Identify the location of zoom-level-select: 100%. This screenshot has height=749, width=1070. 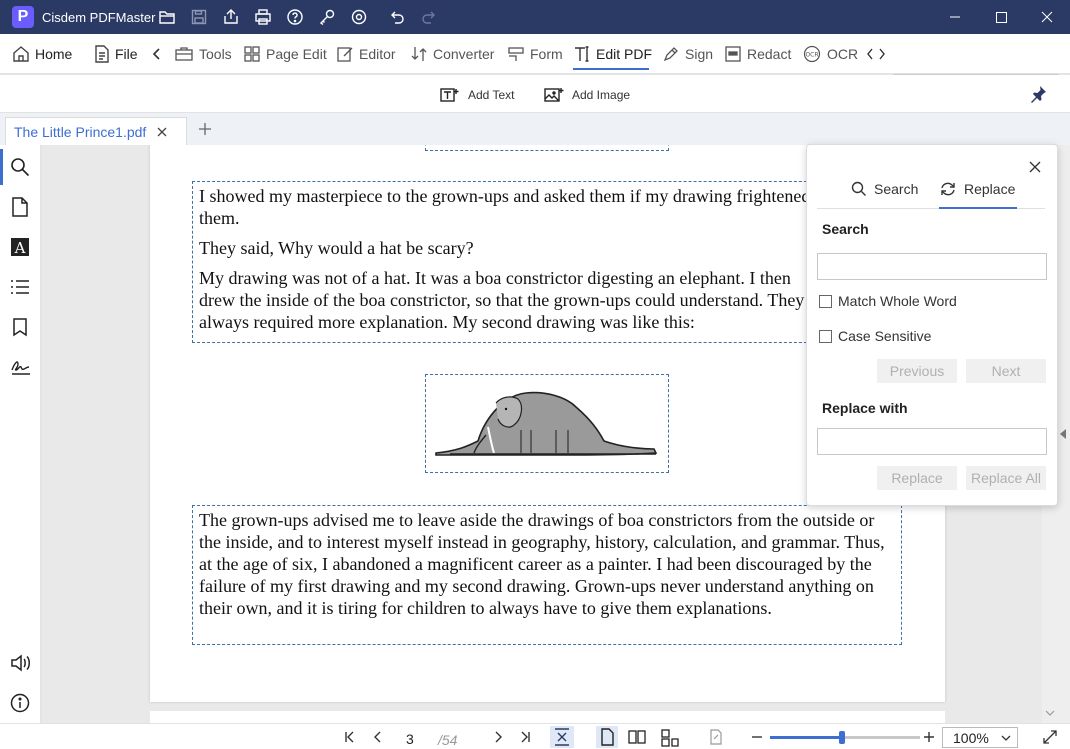
(980, 737).